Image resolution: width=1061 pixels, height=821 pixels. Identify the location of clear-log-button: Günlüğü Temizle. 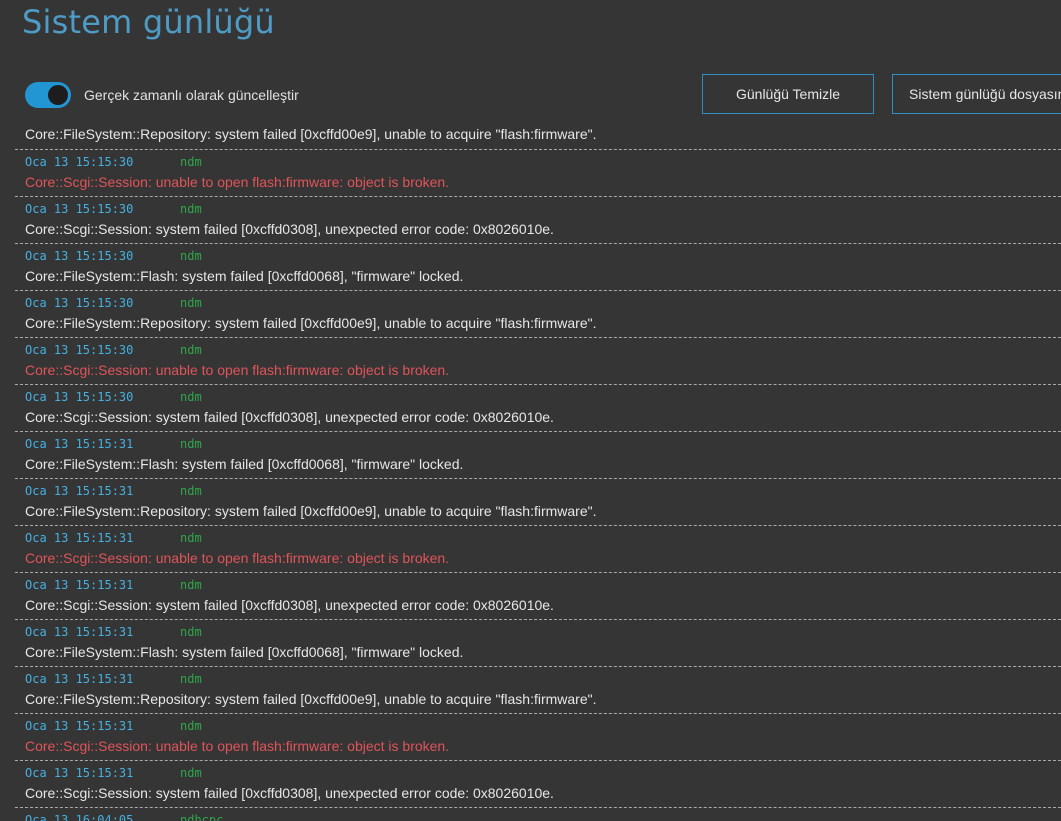
(788, 94).